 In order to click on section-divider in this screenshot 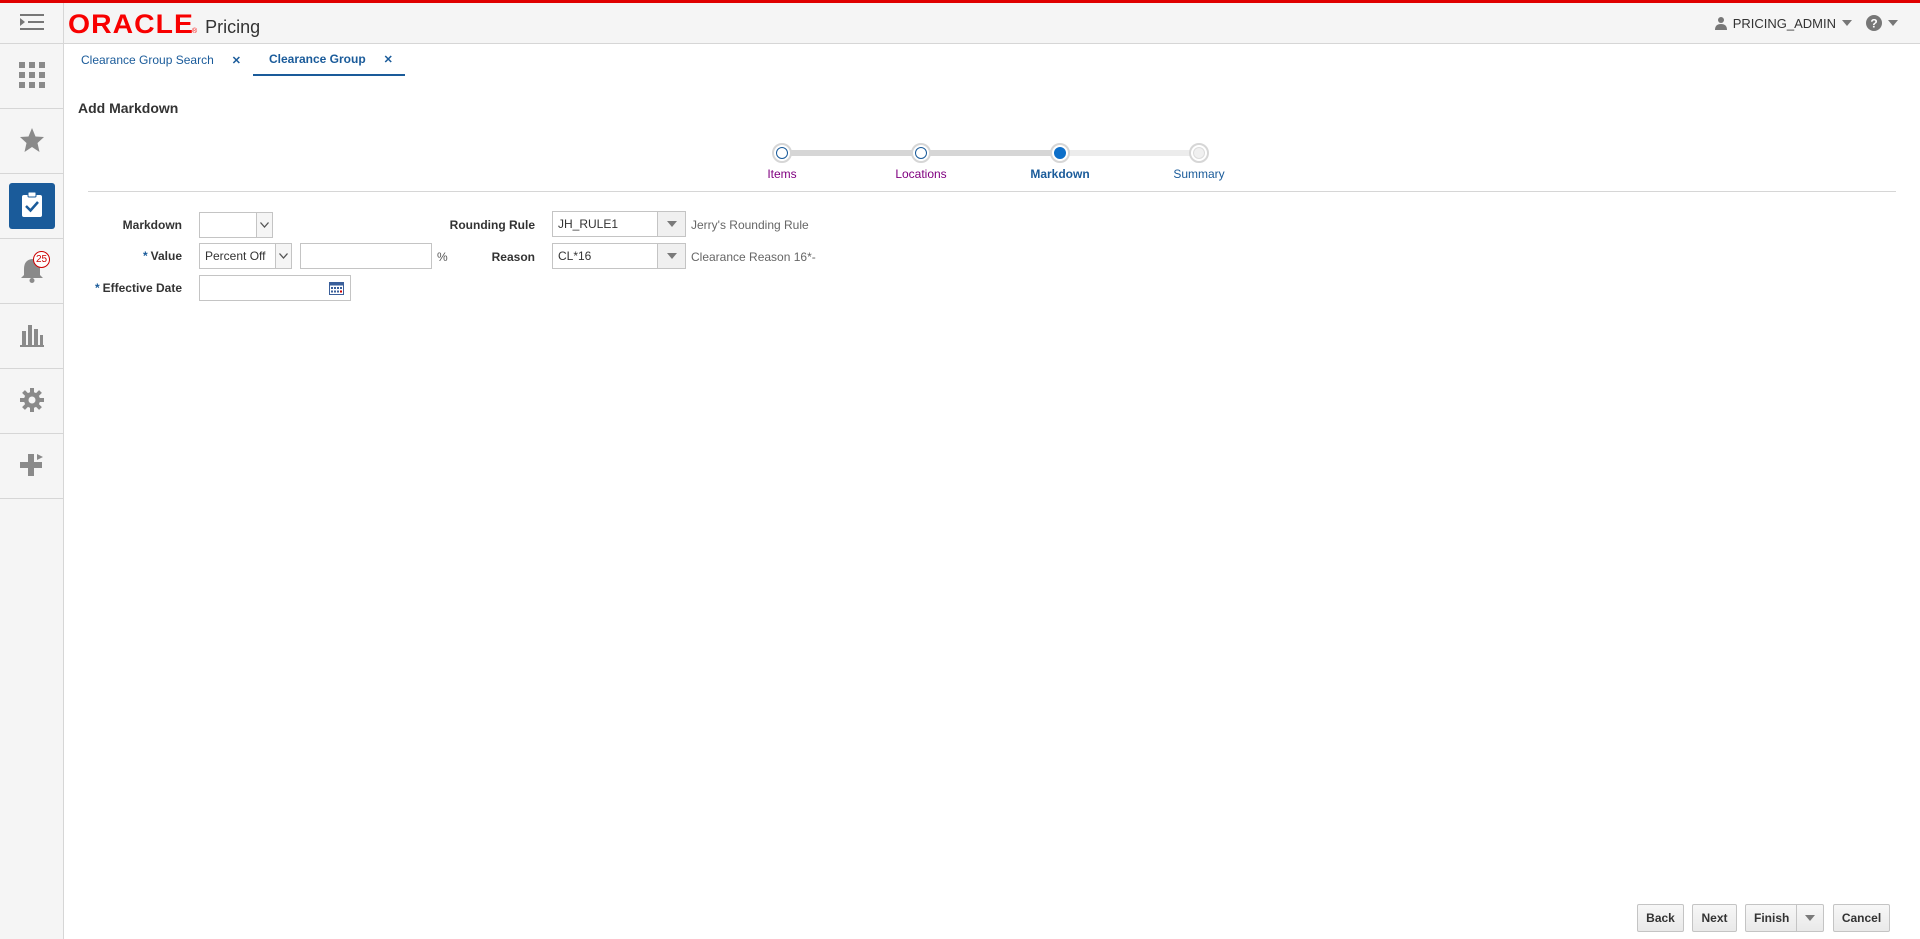, I will do `click(992, 191)`.